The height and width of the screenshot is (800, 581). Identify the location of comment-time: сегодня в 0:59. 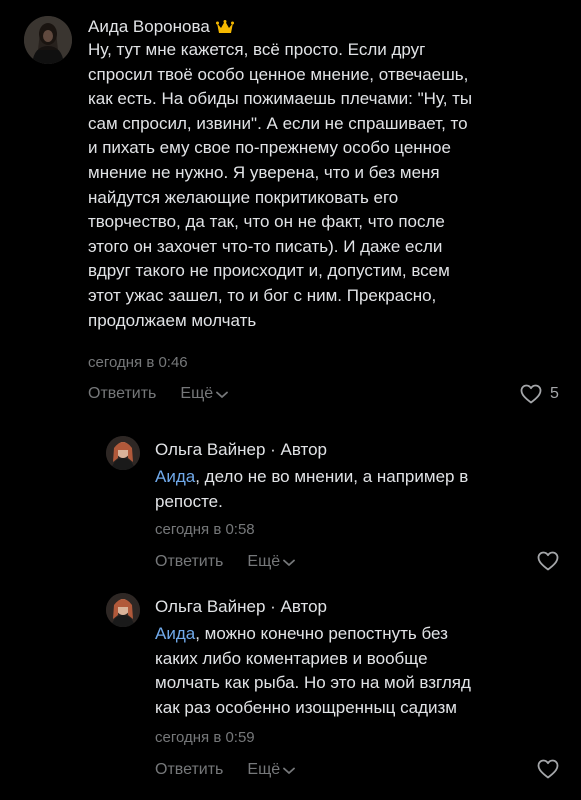
(205, 737).